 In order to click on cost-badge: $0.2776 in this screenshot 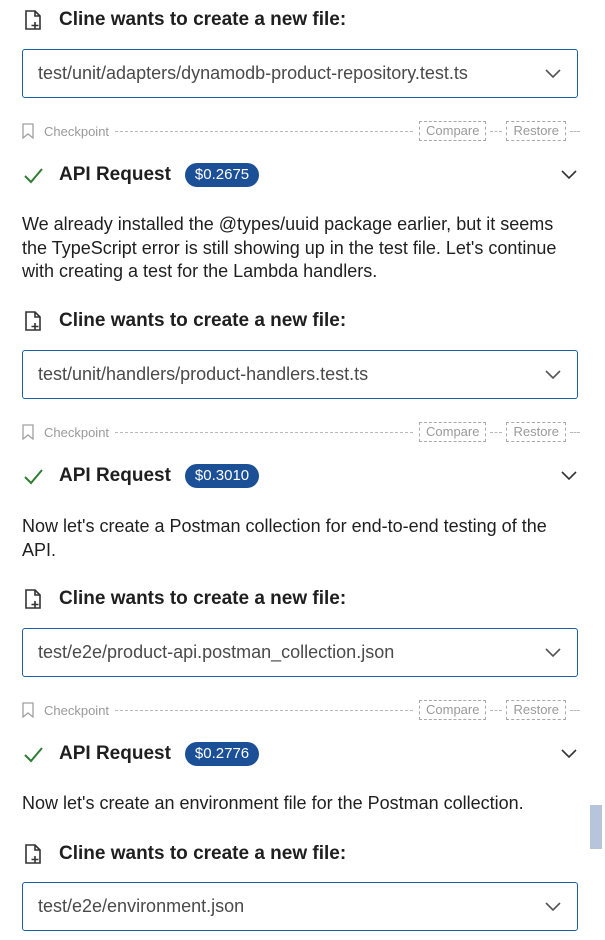, I will do `click(222, 754)`.